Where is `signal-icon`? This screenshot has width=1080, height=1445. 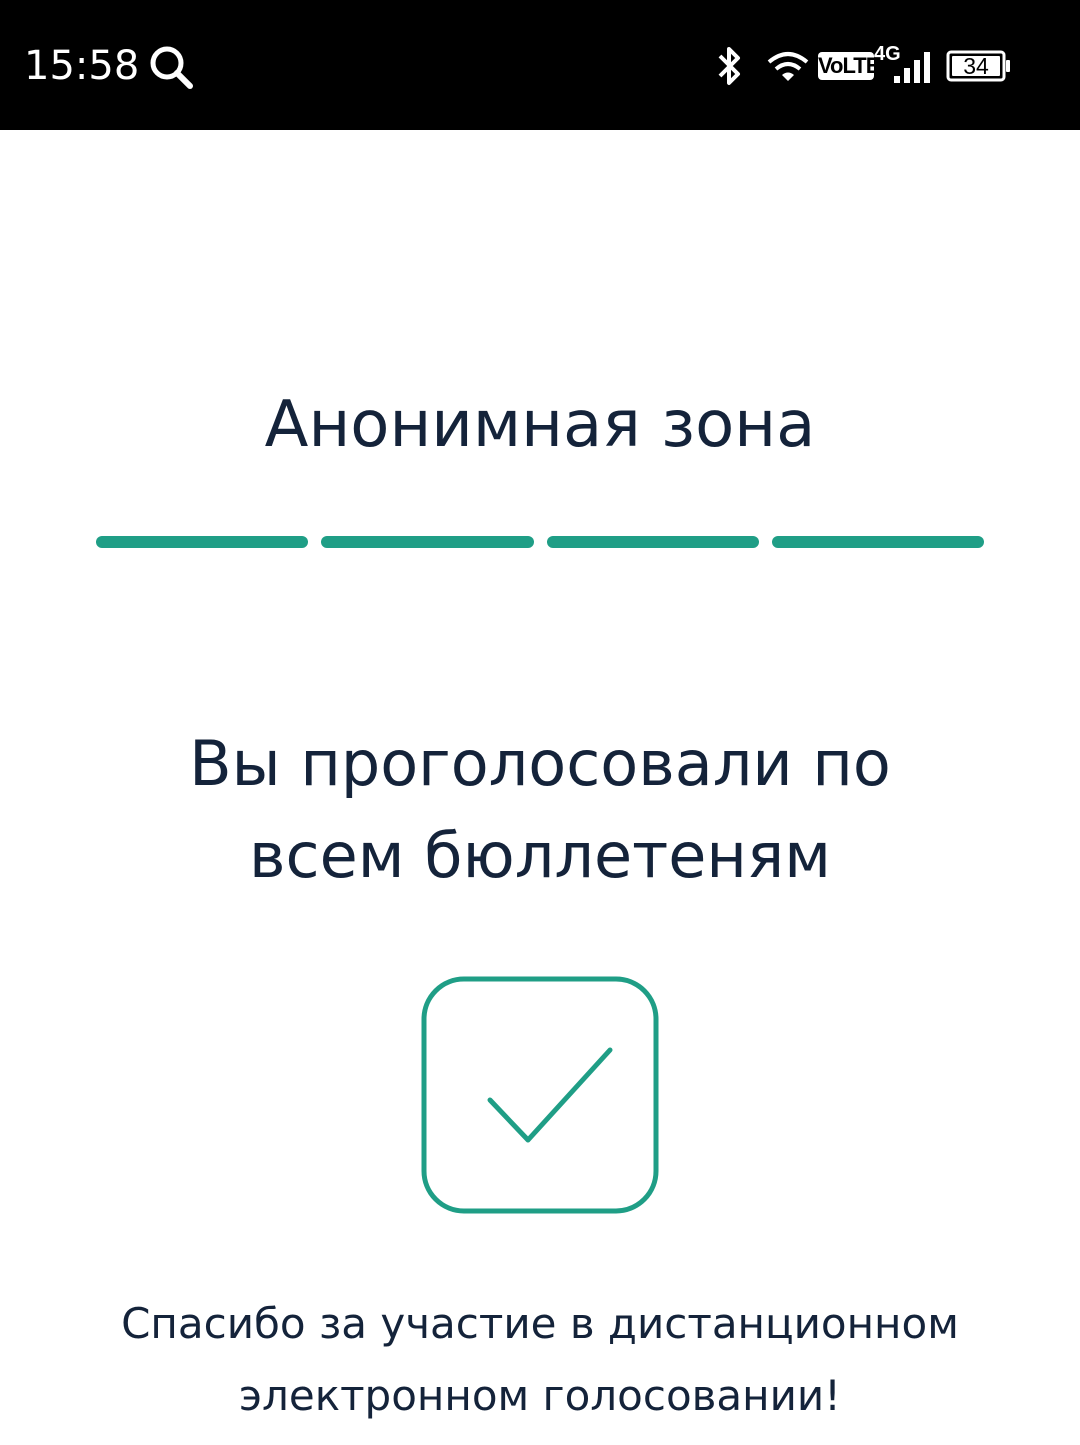 signal-icon is located at coordinates (912, 67).